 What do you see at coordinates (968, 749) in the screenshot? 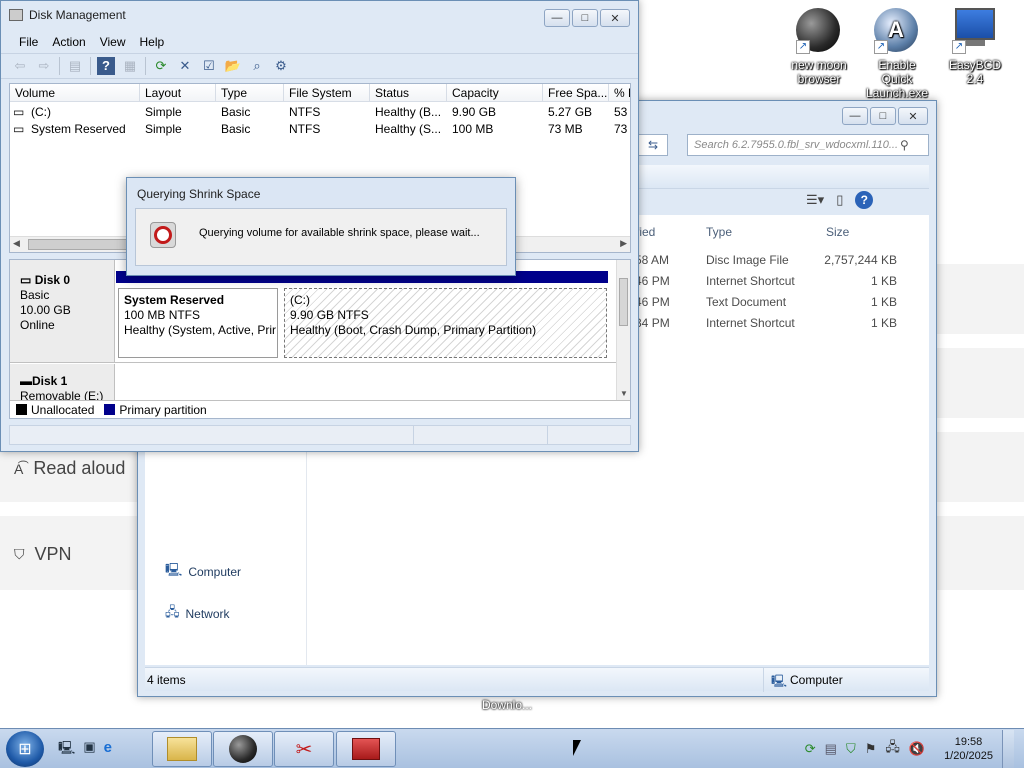
I see `clock: 19:58 1/20/2025` at bounding box center [968, 749].